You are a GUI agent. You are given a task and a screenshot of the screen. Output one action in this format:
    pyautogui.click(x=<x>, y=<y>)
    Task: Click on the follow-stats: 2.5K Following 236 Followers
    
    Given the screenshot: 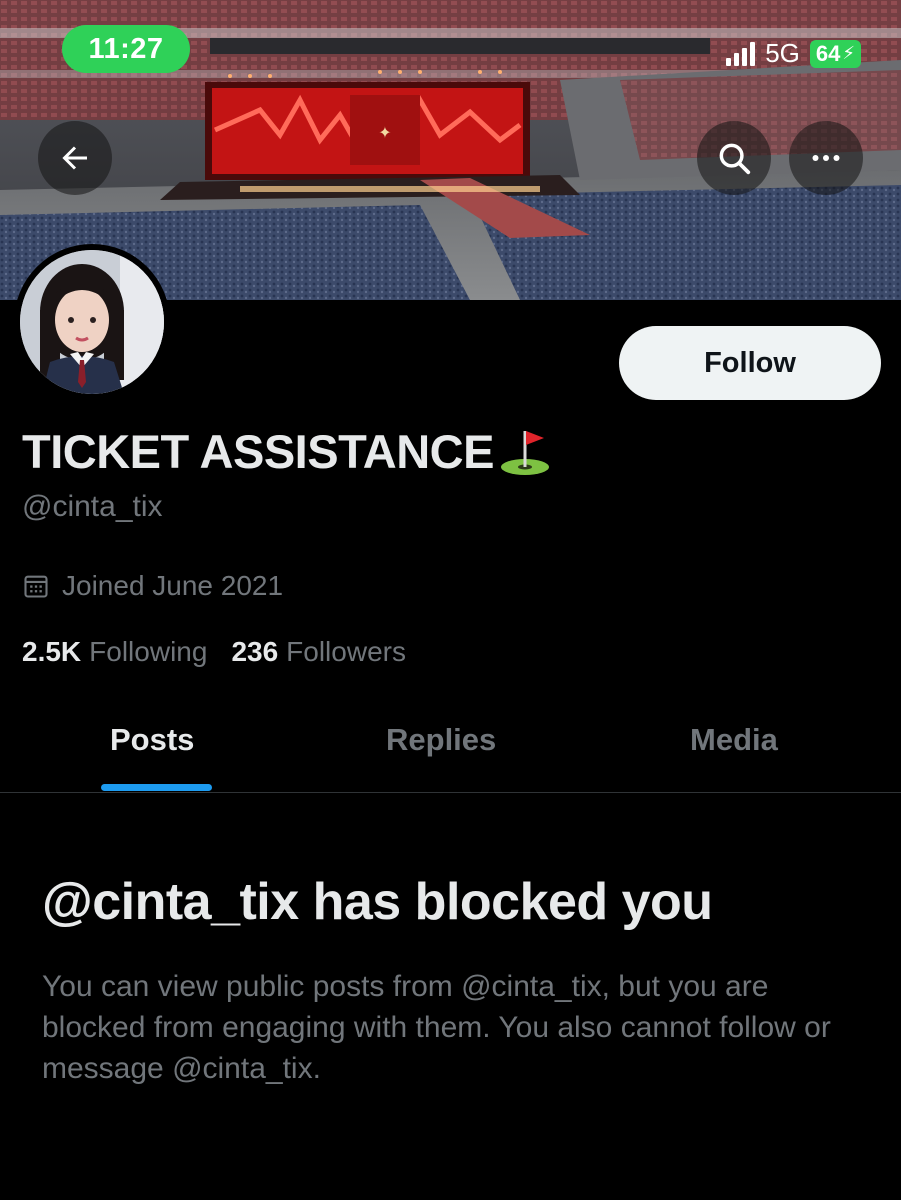 What is the action you would take?
    pyautogui.click(x=214, y=652)
    